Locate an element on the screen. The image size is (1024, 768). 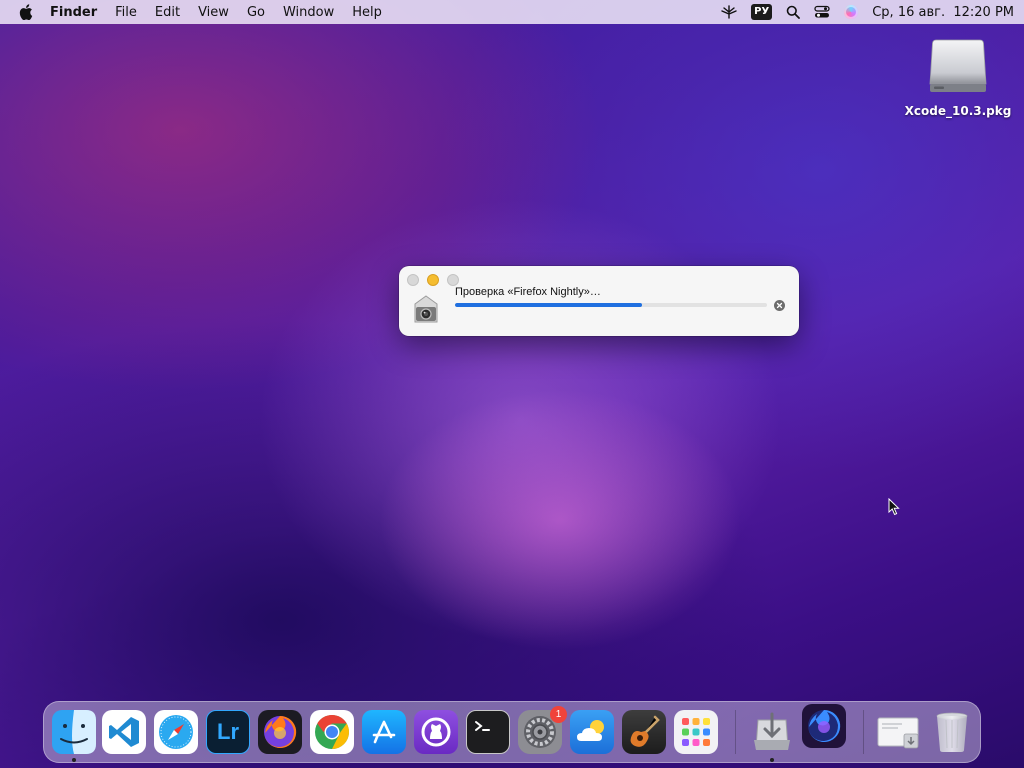
stop-icon is located at coordinates (779, 305).